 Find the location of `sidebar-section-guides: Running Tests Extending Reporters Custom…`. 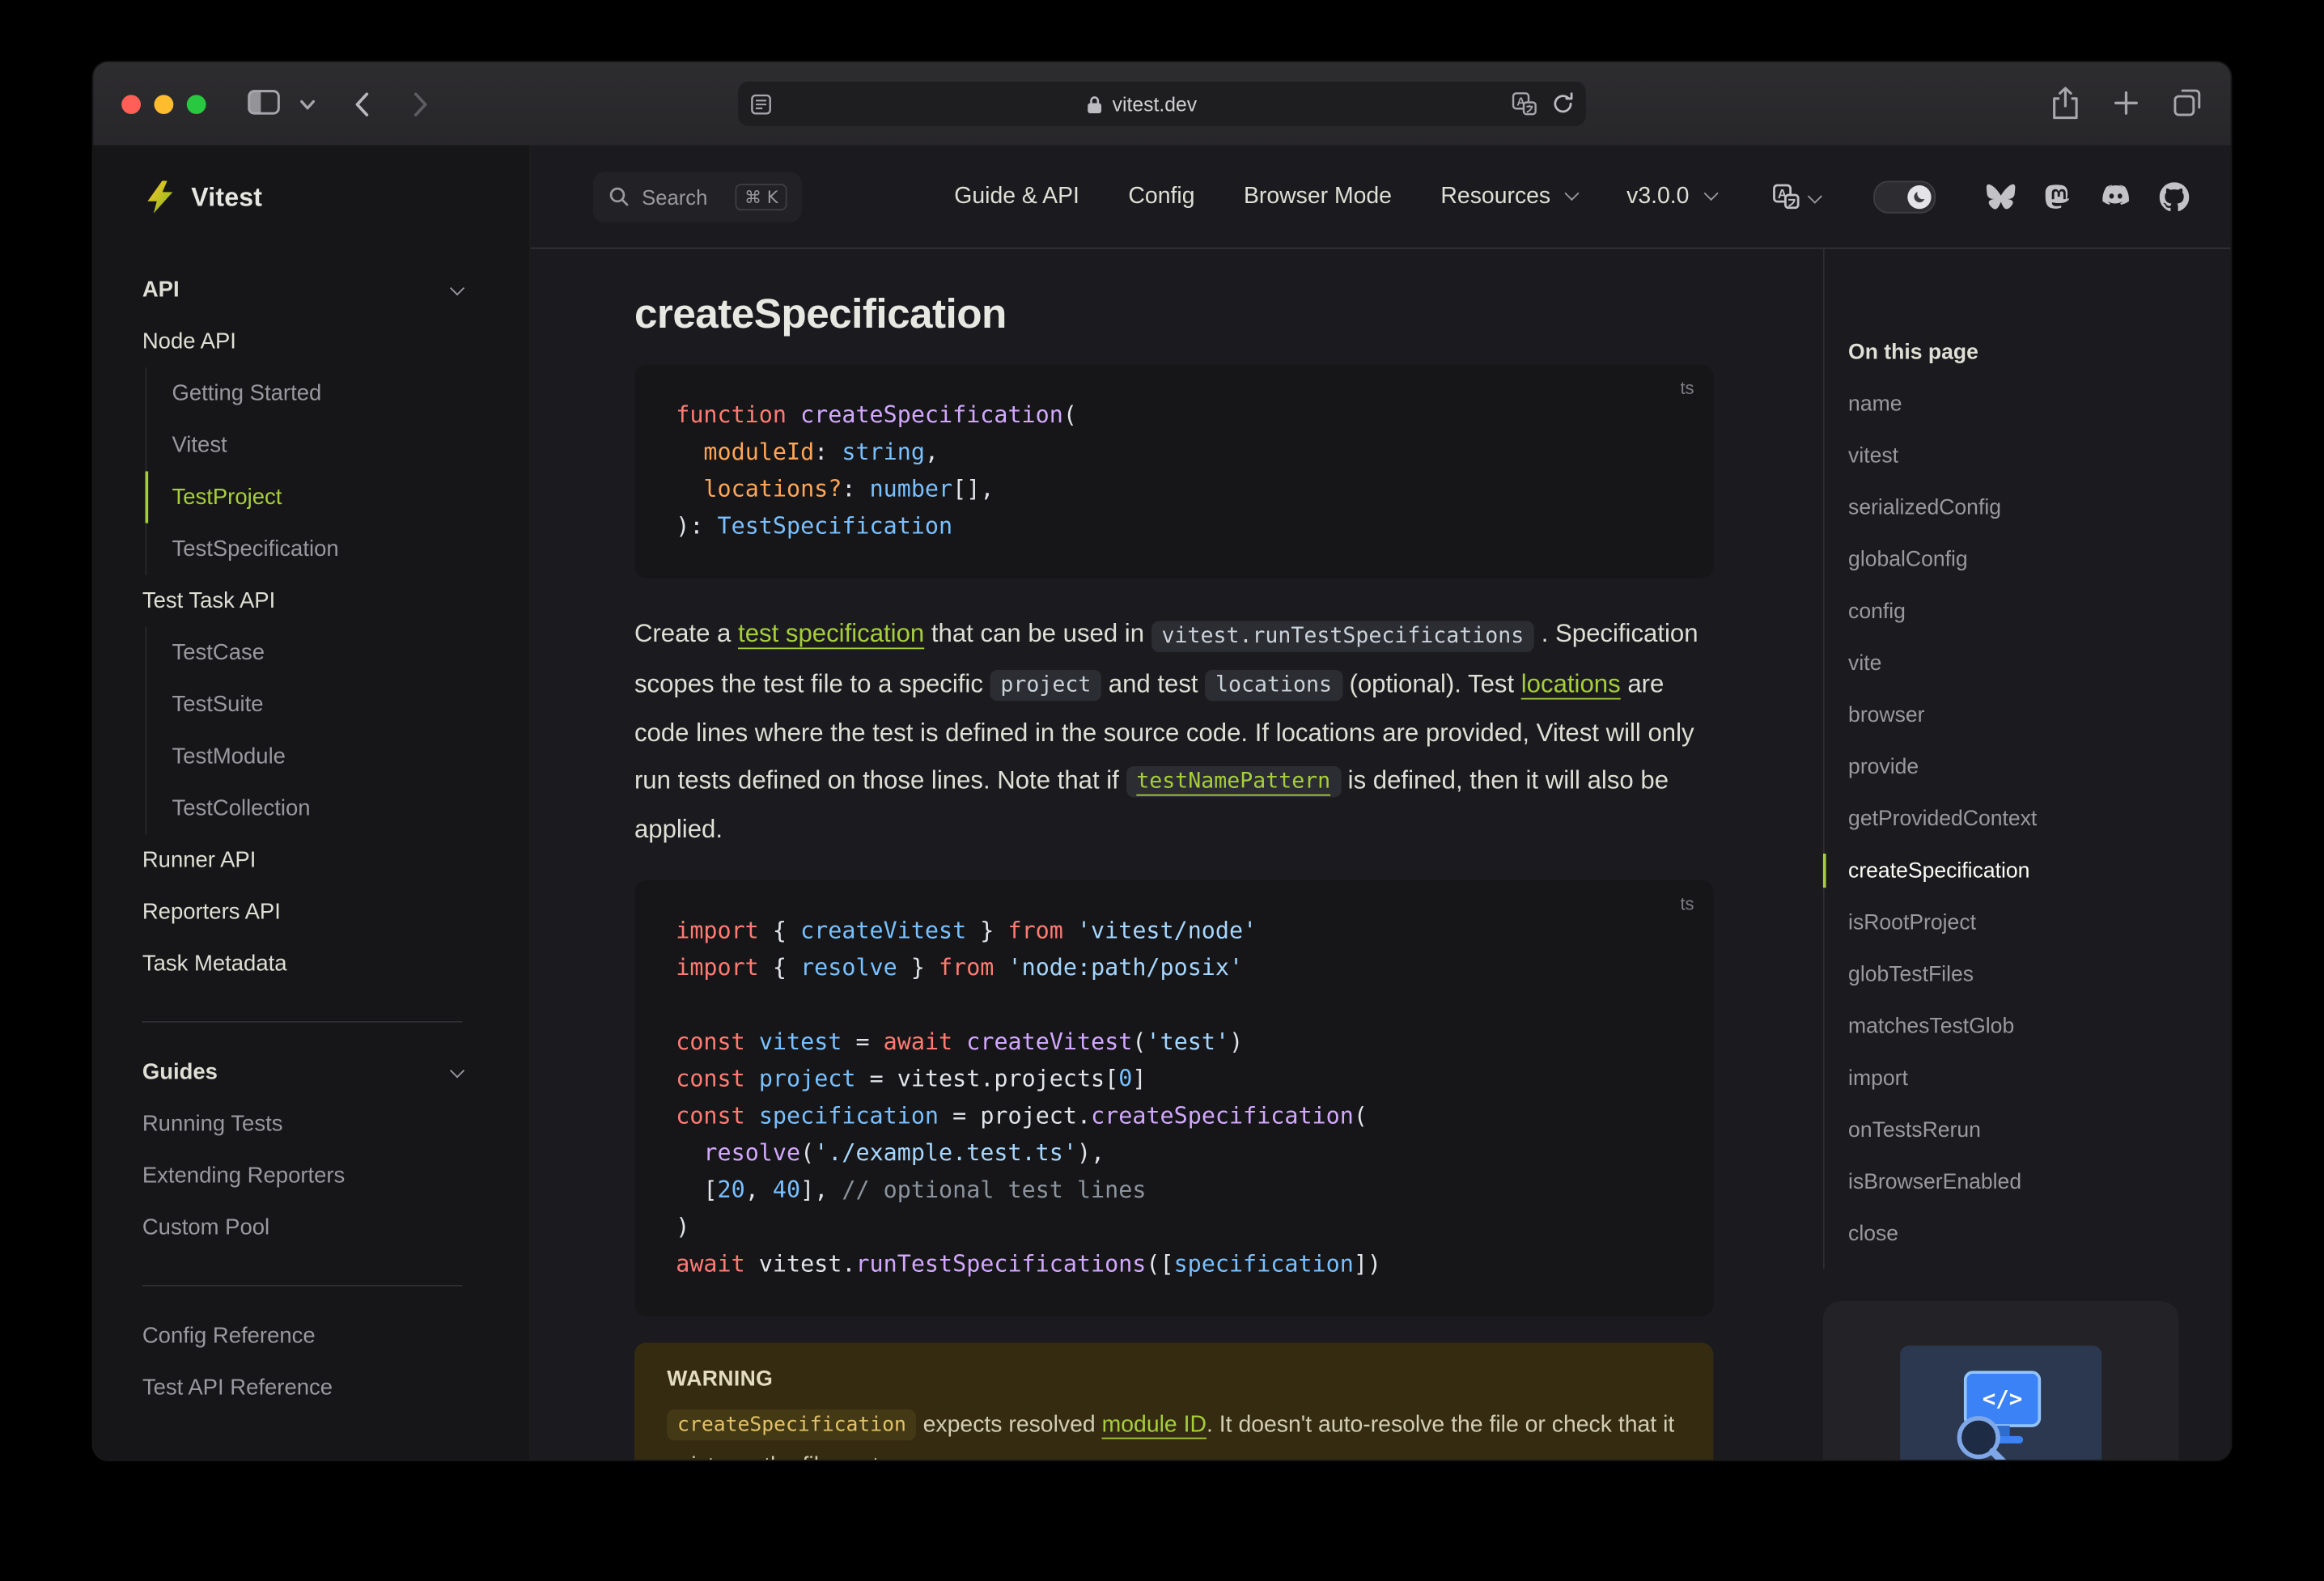

sidebar-section-guides: Running Tests Extending Reporters Custom… is located at coordinates (302, 1175).